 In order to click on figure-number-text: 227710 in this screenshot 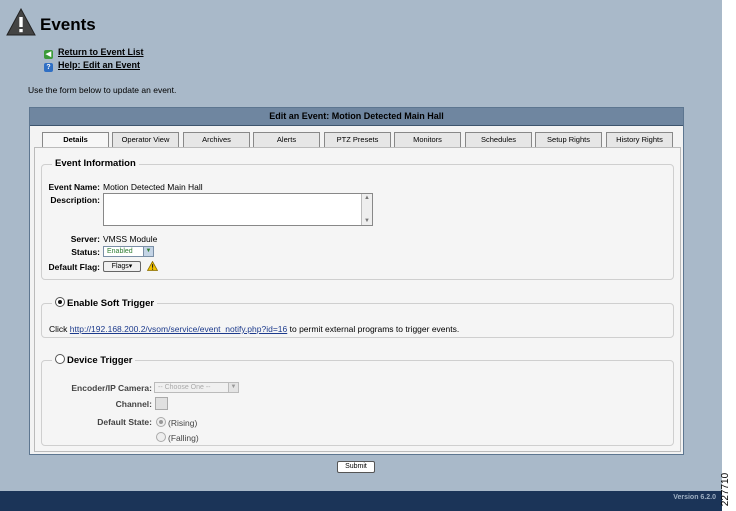, I will do `click(726, 489)`.